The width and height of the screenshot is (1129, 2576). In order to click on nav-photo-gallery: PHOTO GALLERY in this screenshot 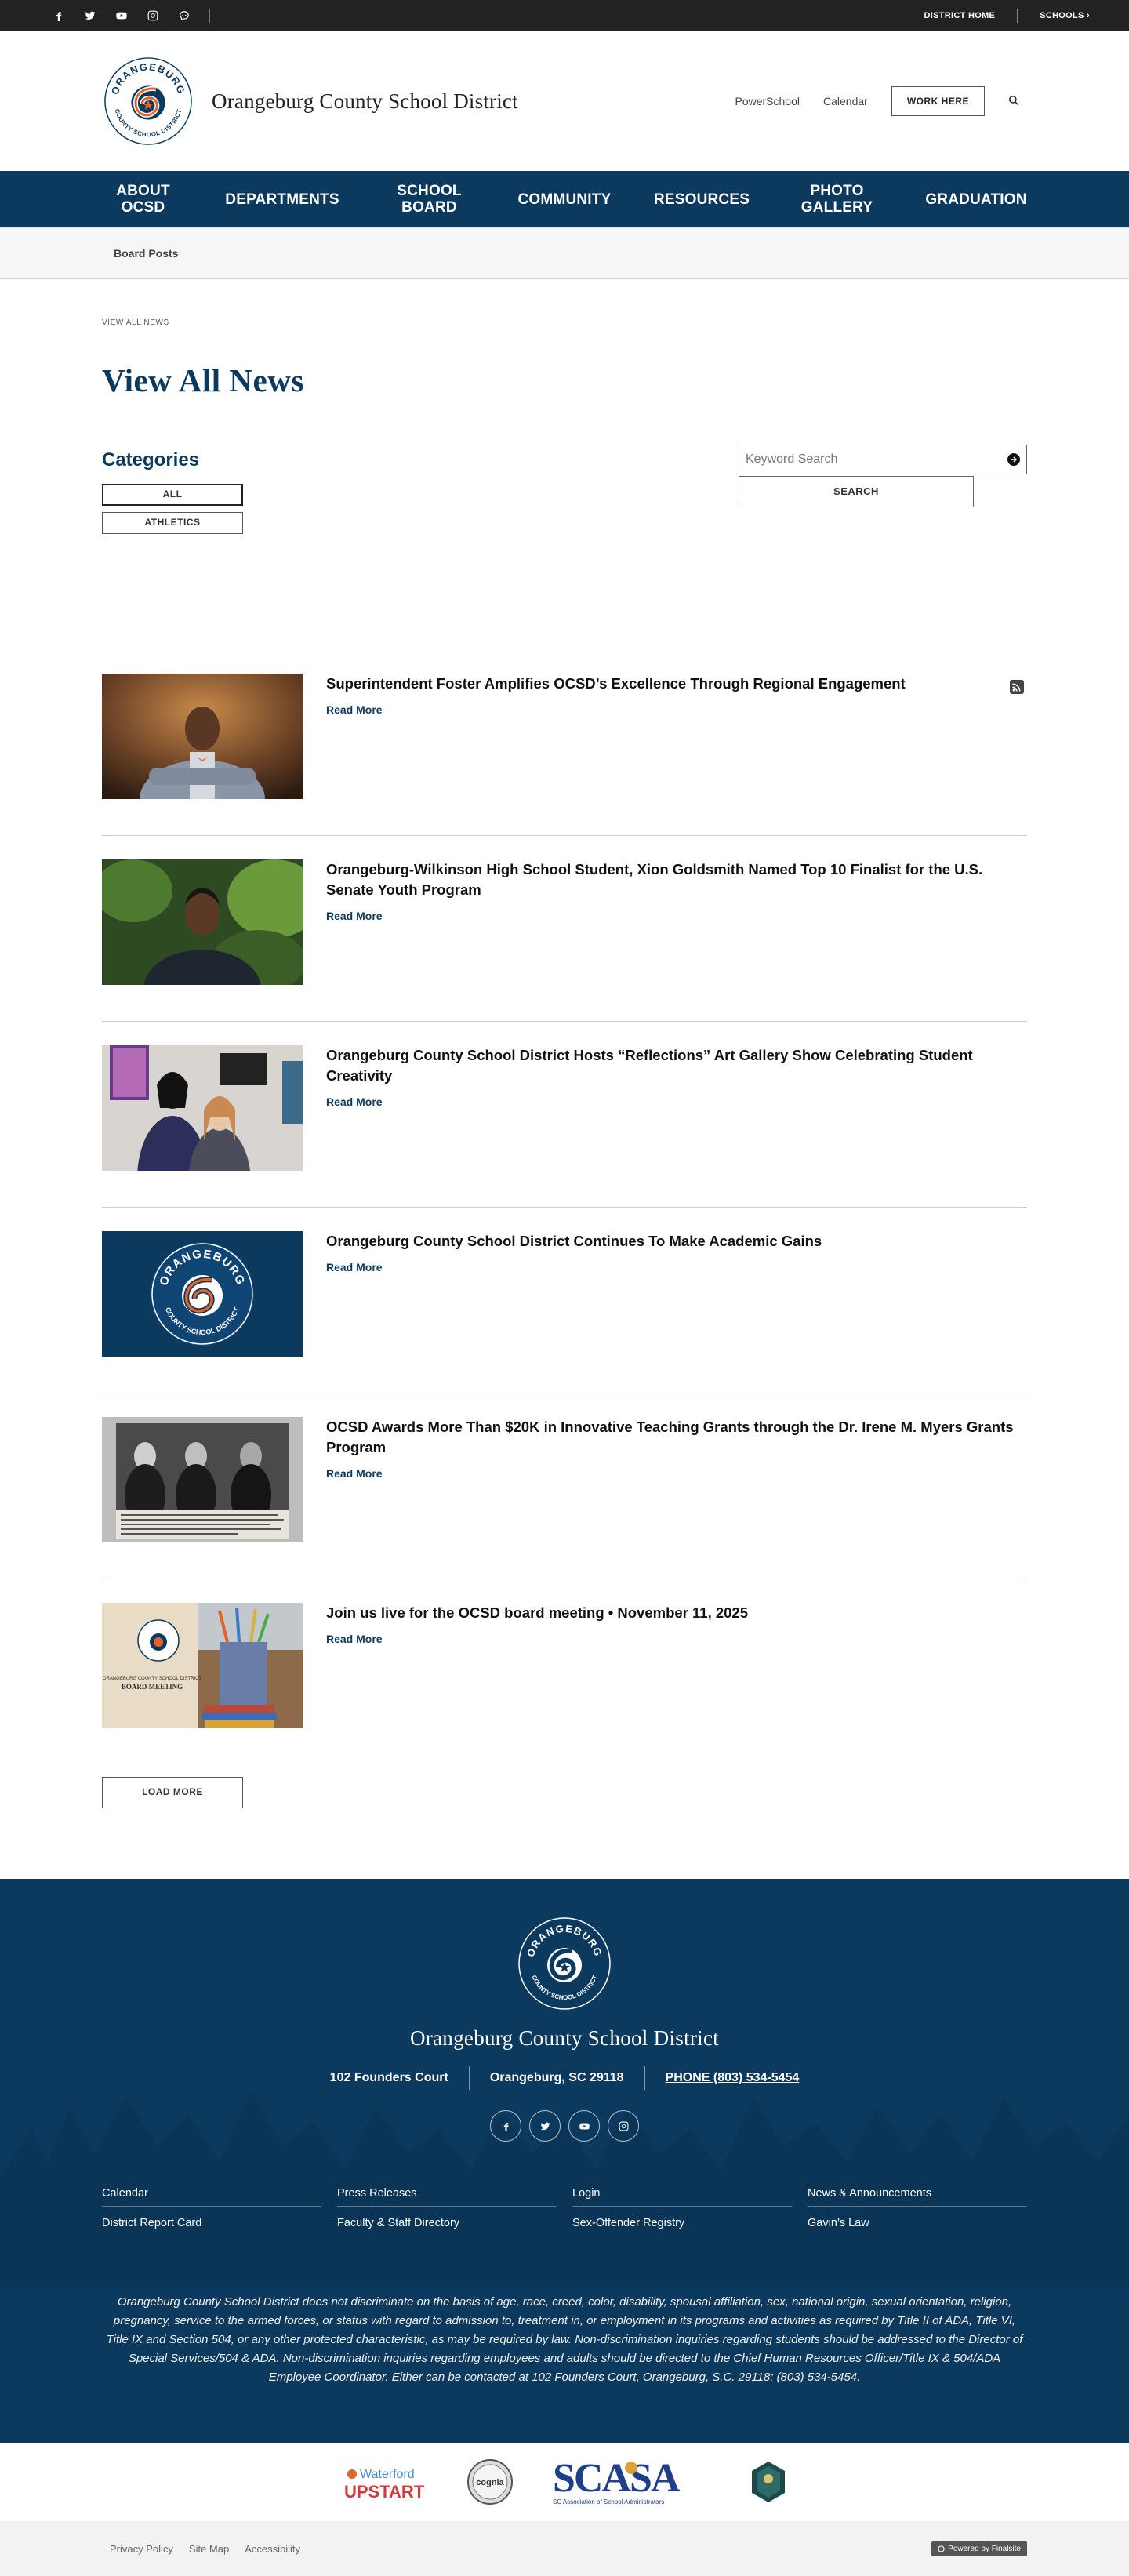, I will do `click(837, 199)`.